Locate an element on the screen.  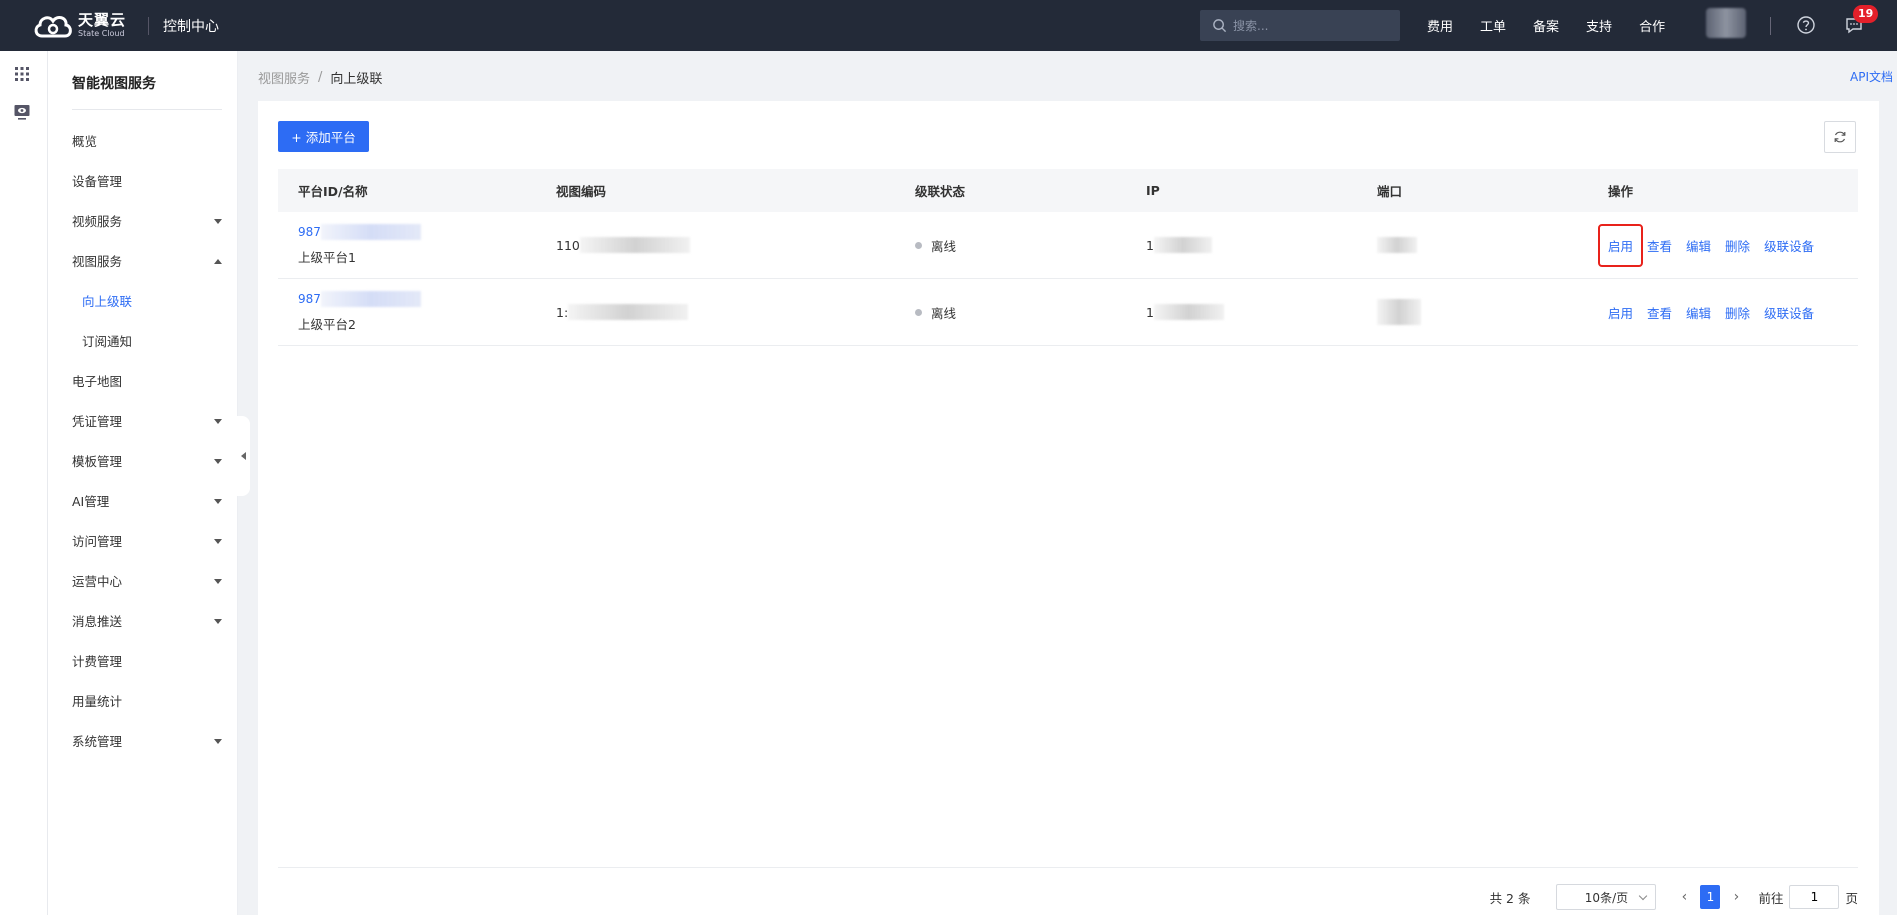
api-doc-link: API文档 is located at coordinates (1871, 76).